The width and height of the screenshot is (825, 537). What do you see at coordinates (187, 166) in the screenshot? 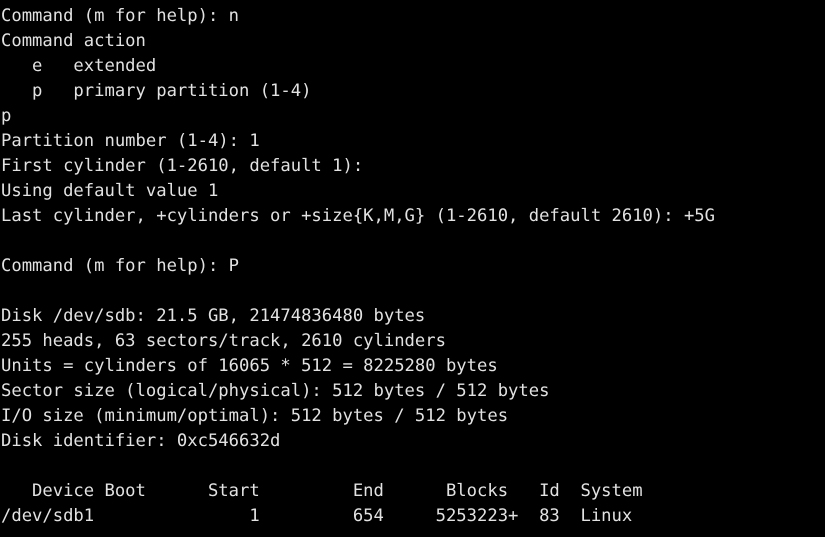
I see `terminal-line: First cylinder (1-2610, default 1):` at bounding box center [187, 166].